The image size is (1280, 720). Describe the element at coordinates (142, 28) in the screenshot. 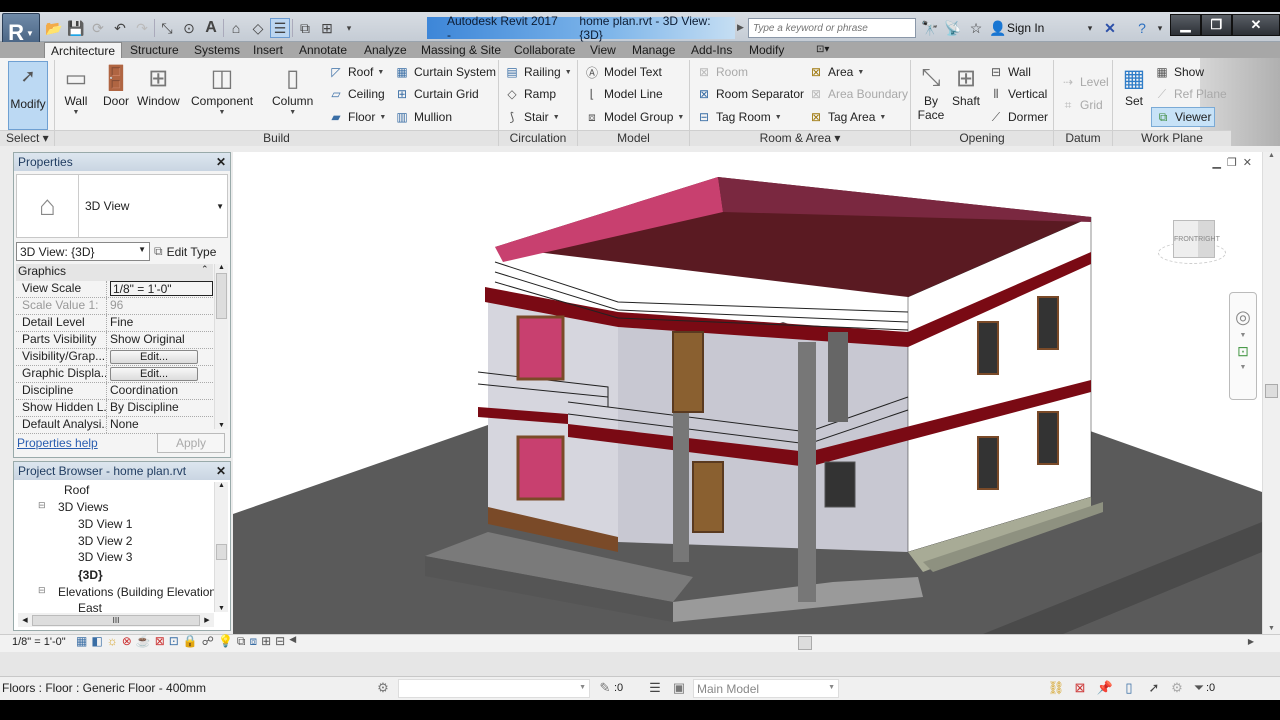

I see `redo-icon: ↷` at that location.